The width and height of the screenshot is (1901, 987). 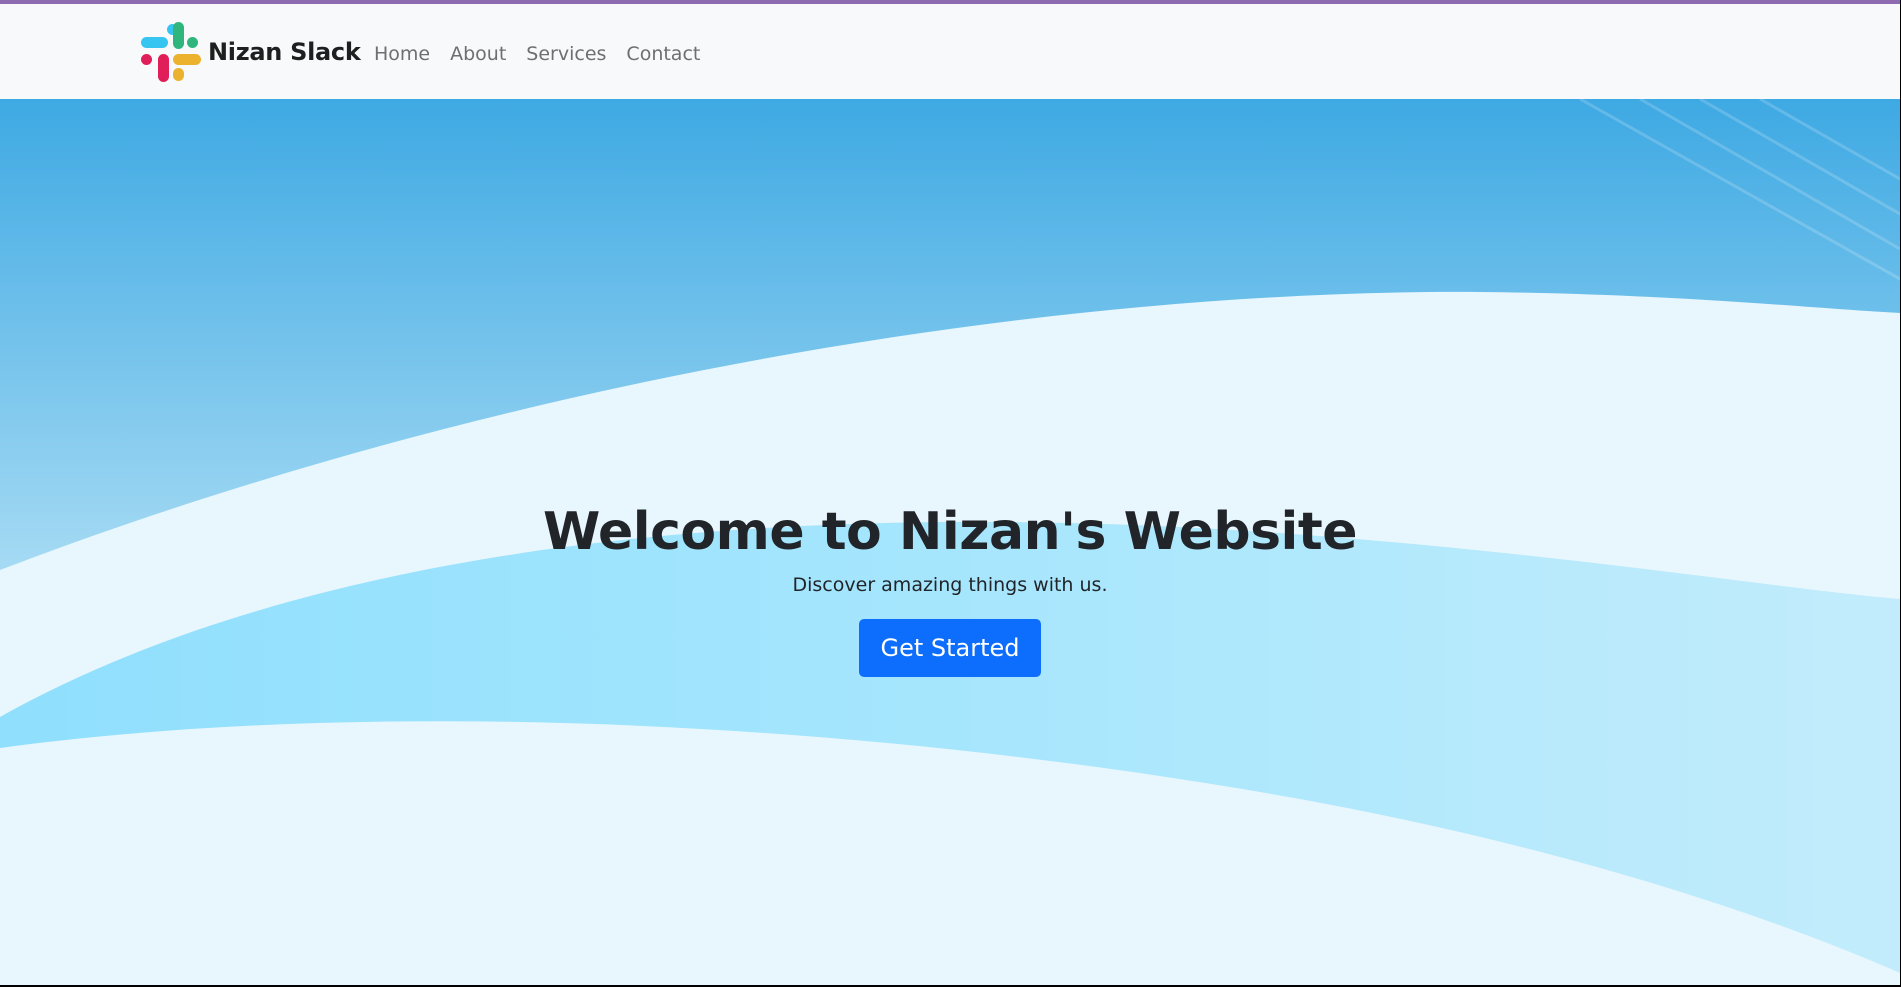 What do you see at coordinates (284, 52) in the screenshot?
I see `brand-name: Nizan Slack` at bounding box center [284, 52].